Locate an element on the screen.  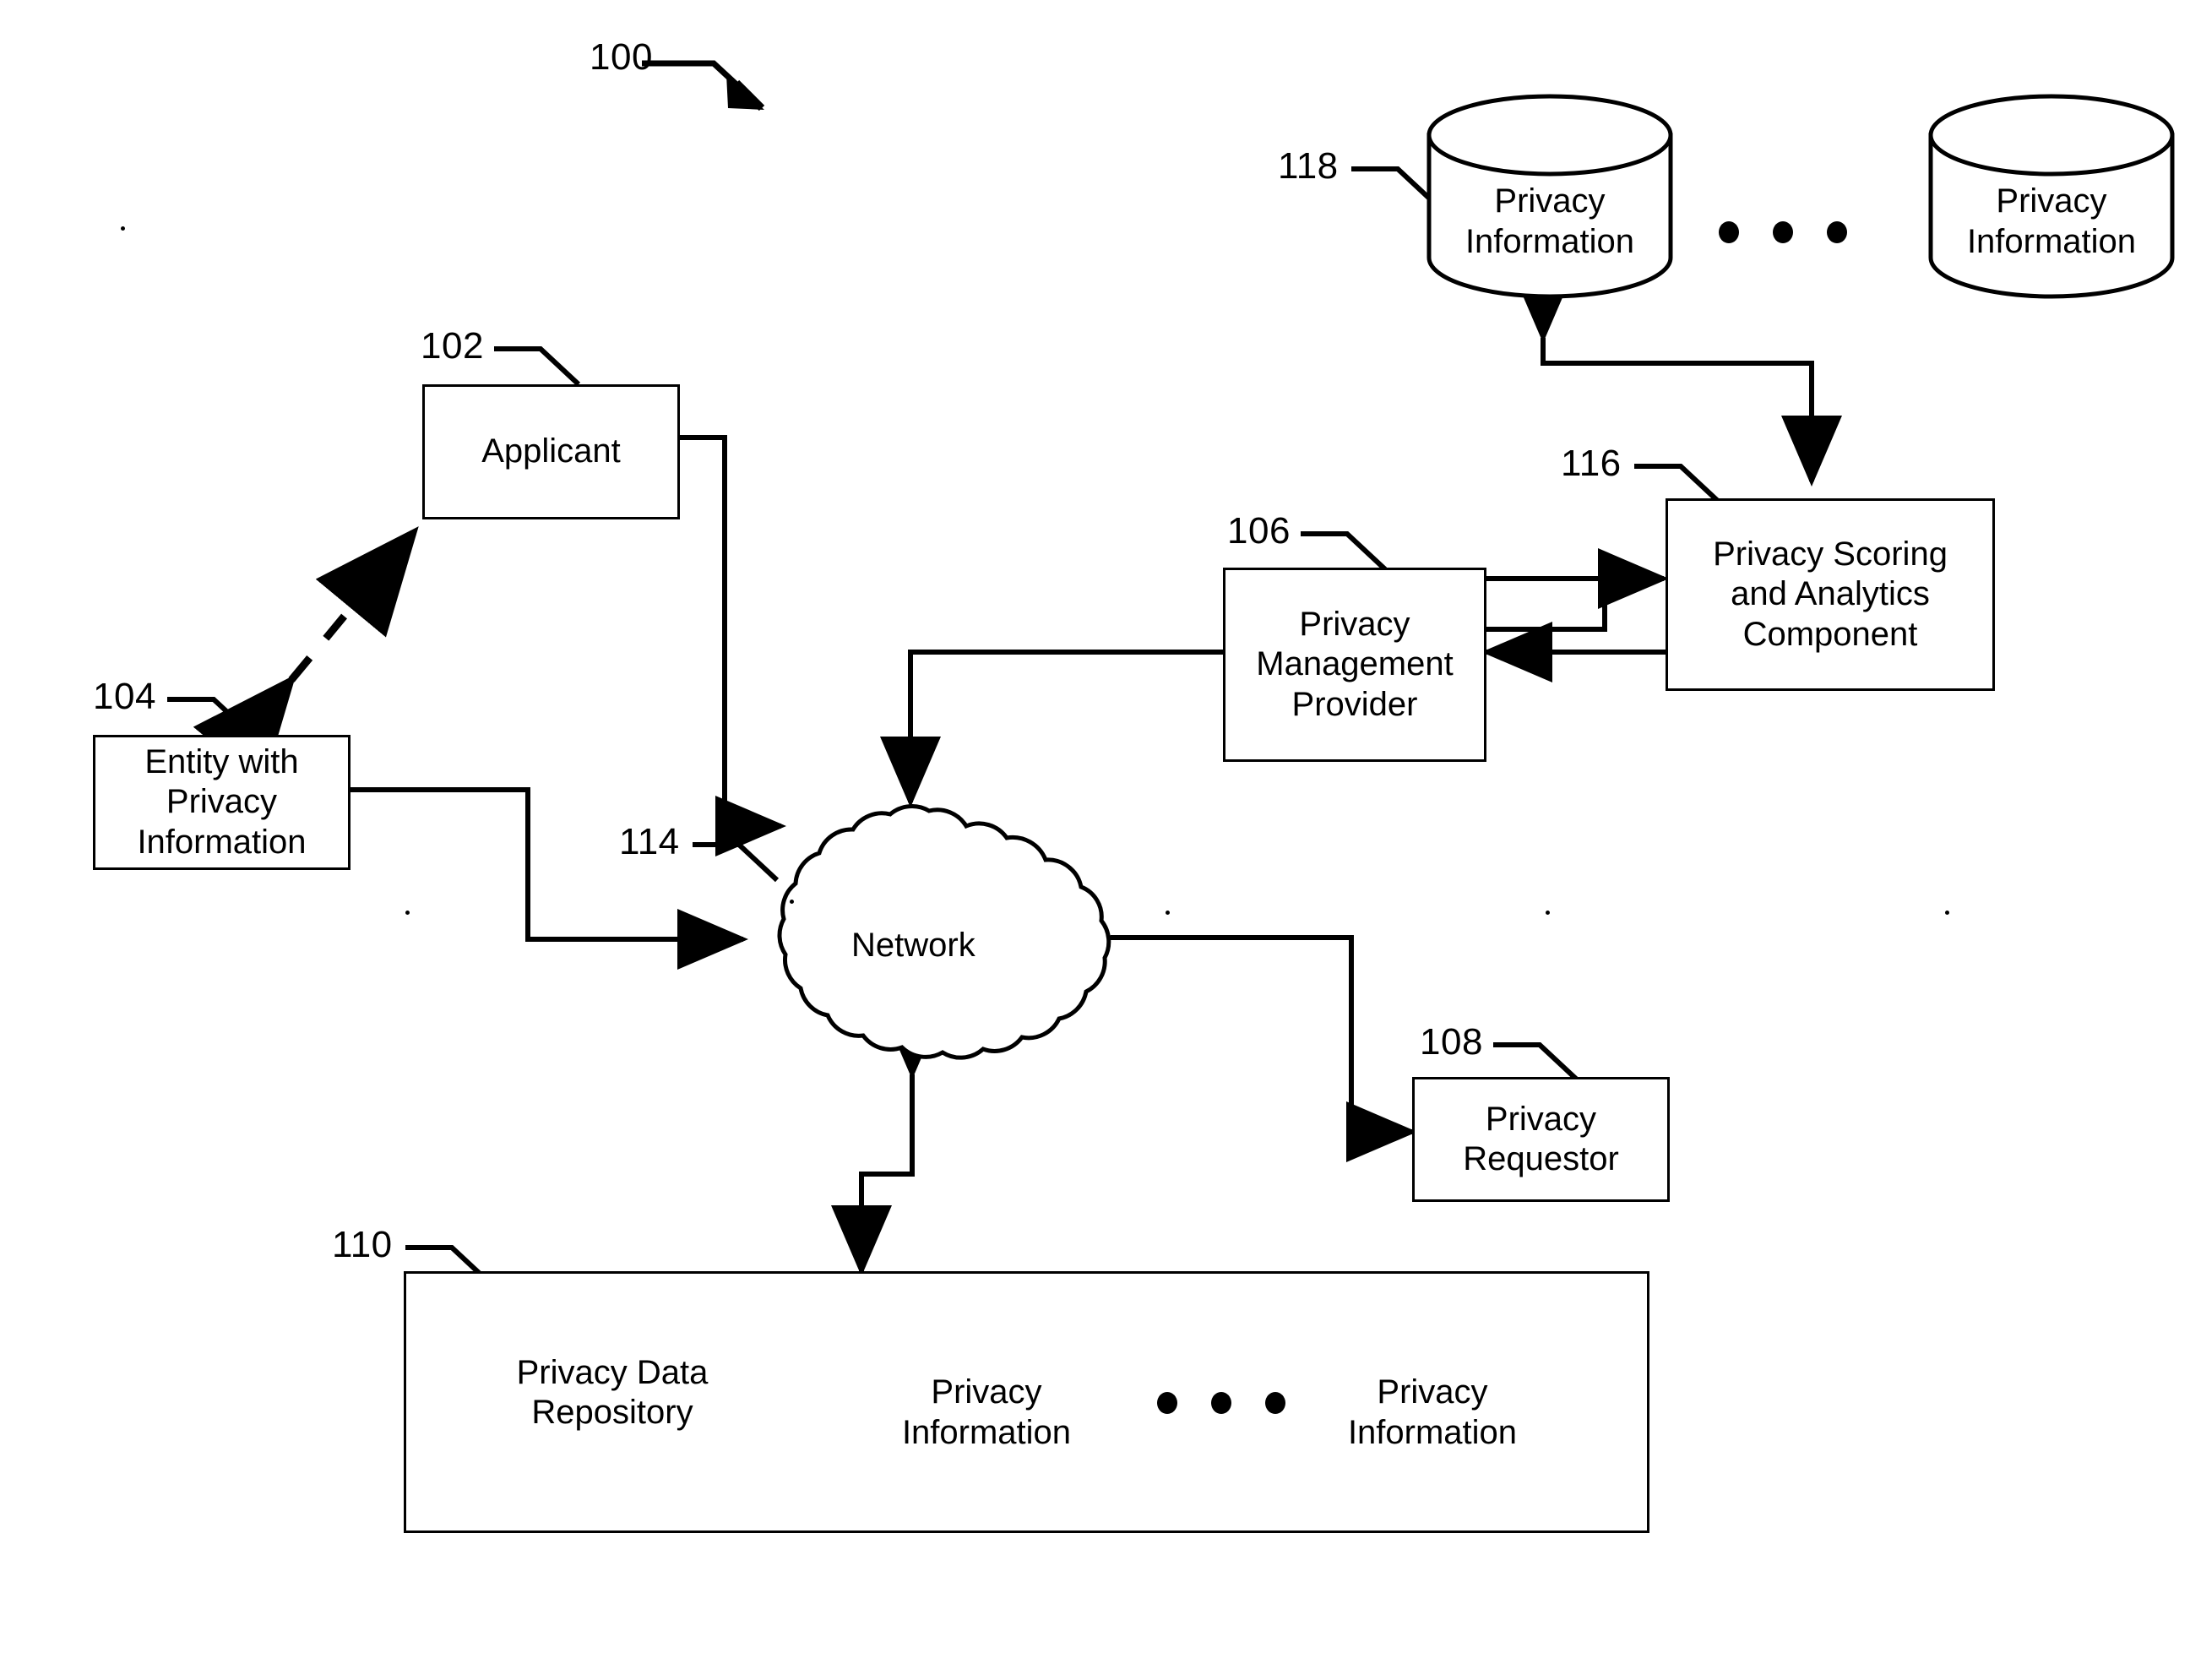
ref-108: 108 is located at coordinates (1451, 1042).